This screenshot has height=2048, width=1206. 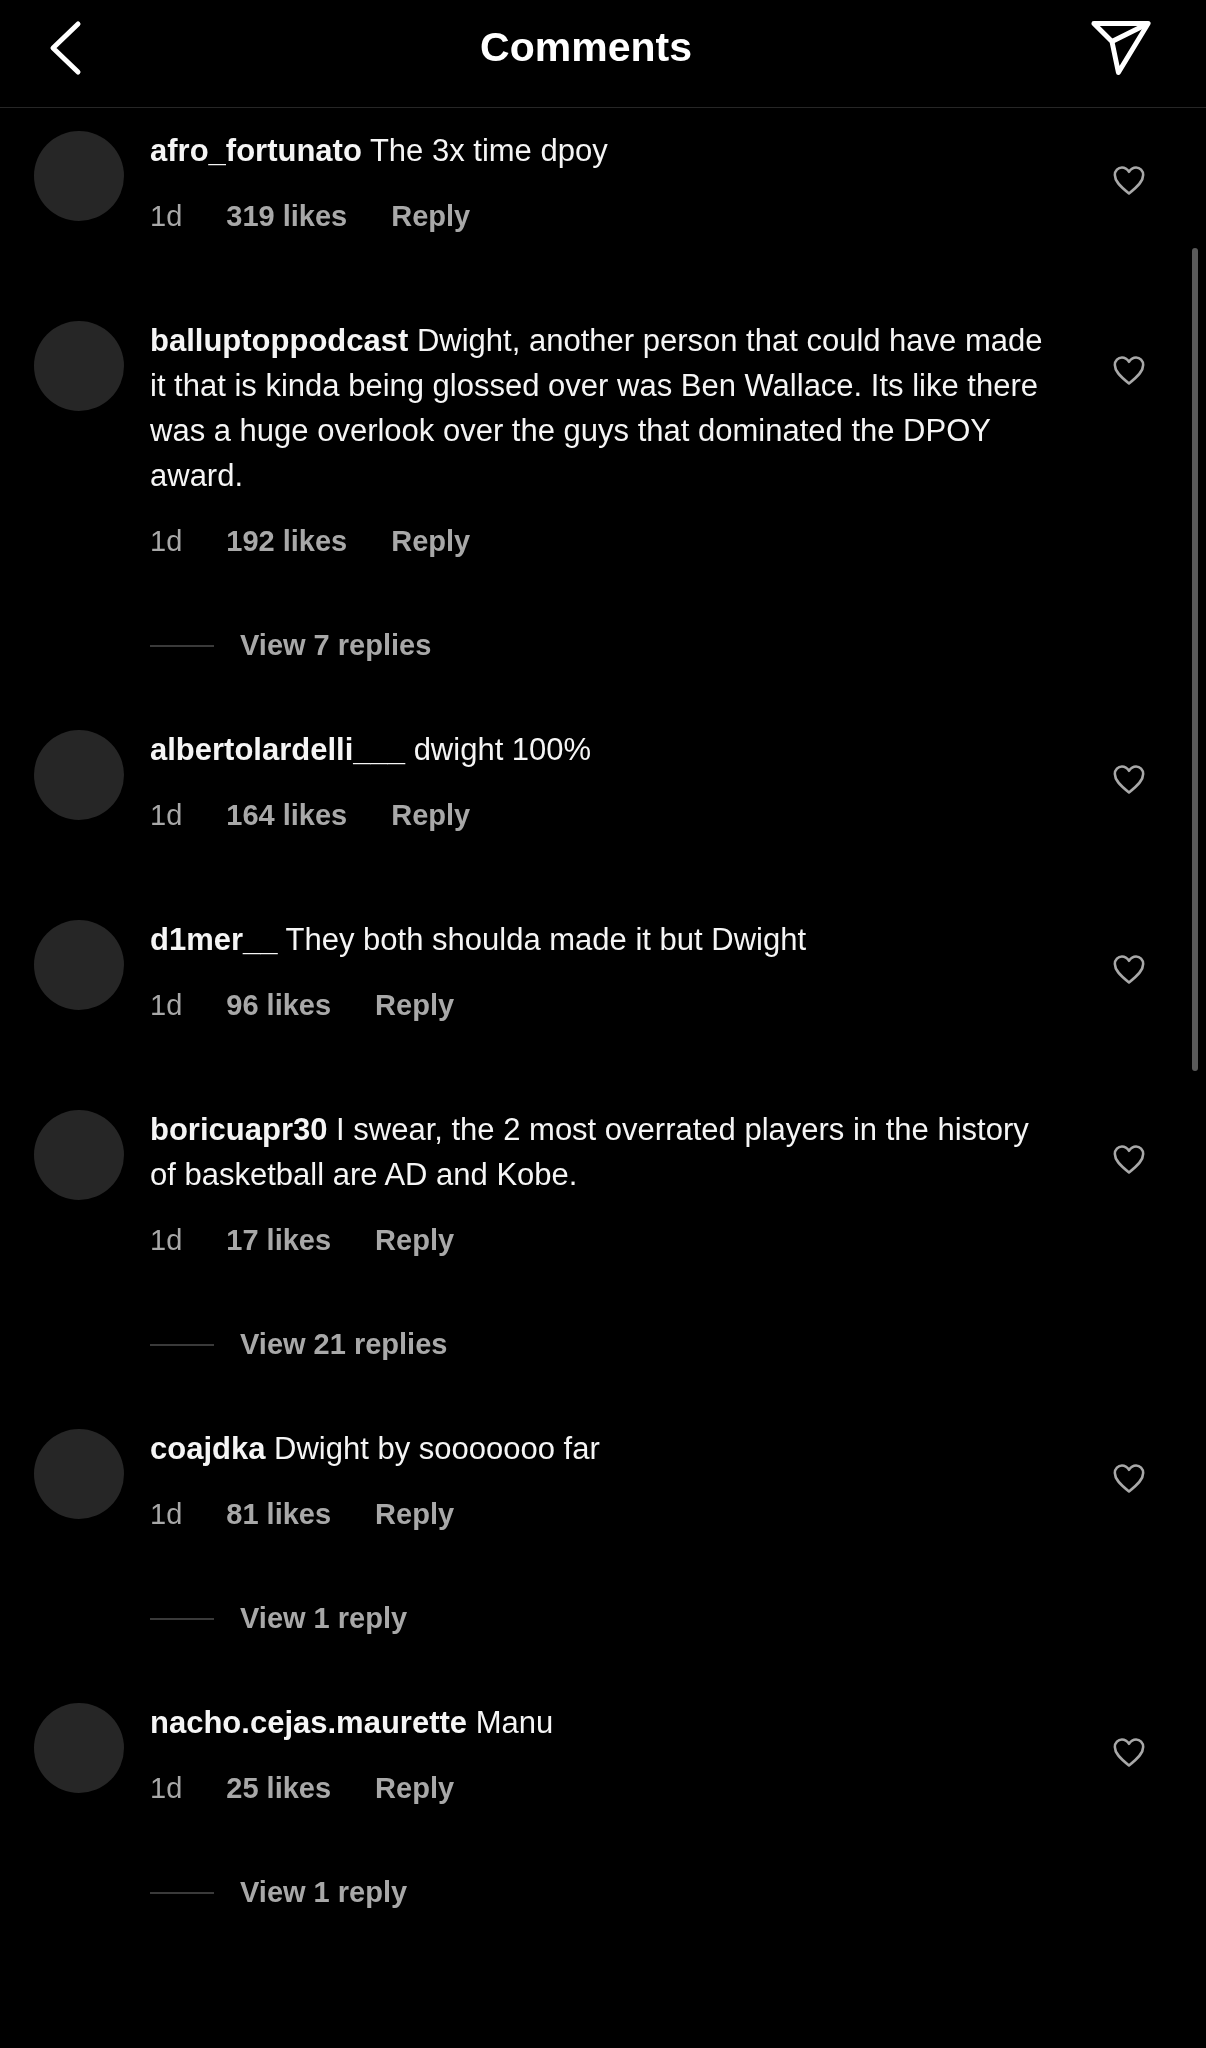 I want to click on comment-text: nacho.cejas.maurette Manu, so click(x=352, y=1723).